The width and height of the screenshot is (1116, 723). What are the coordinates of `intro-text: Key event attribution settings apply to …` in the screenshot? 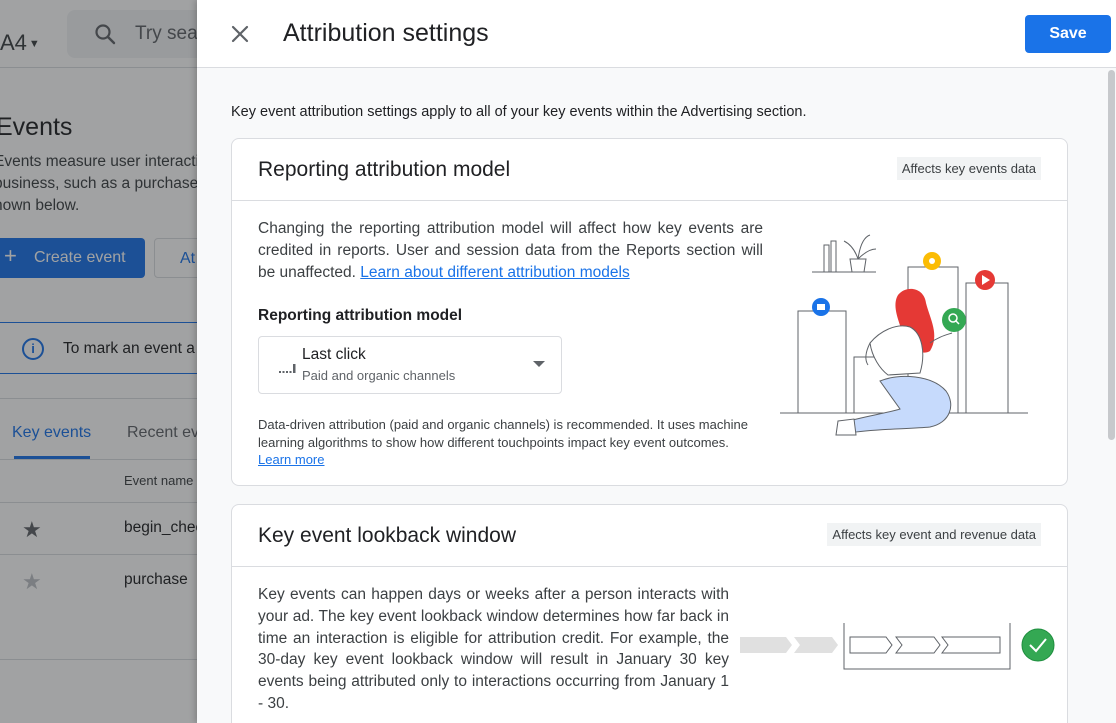 It's located at (519, 112).